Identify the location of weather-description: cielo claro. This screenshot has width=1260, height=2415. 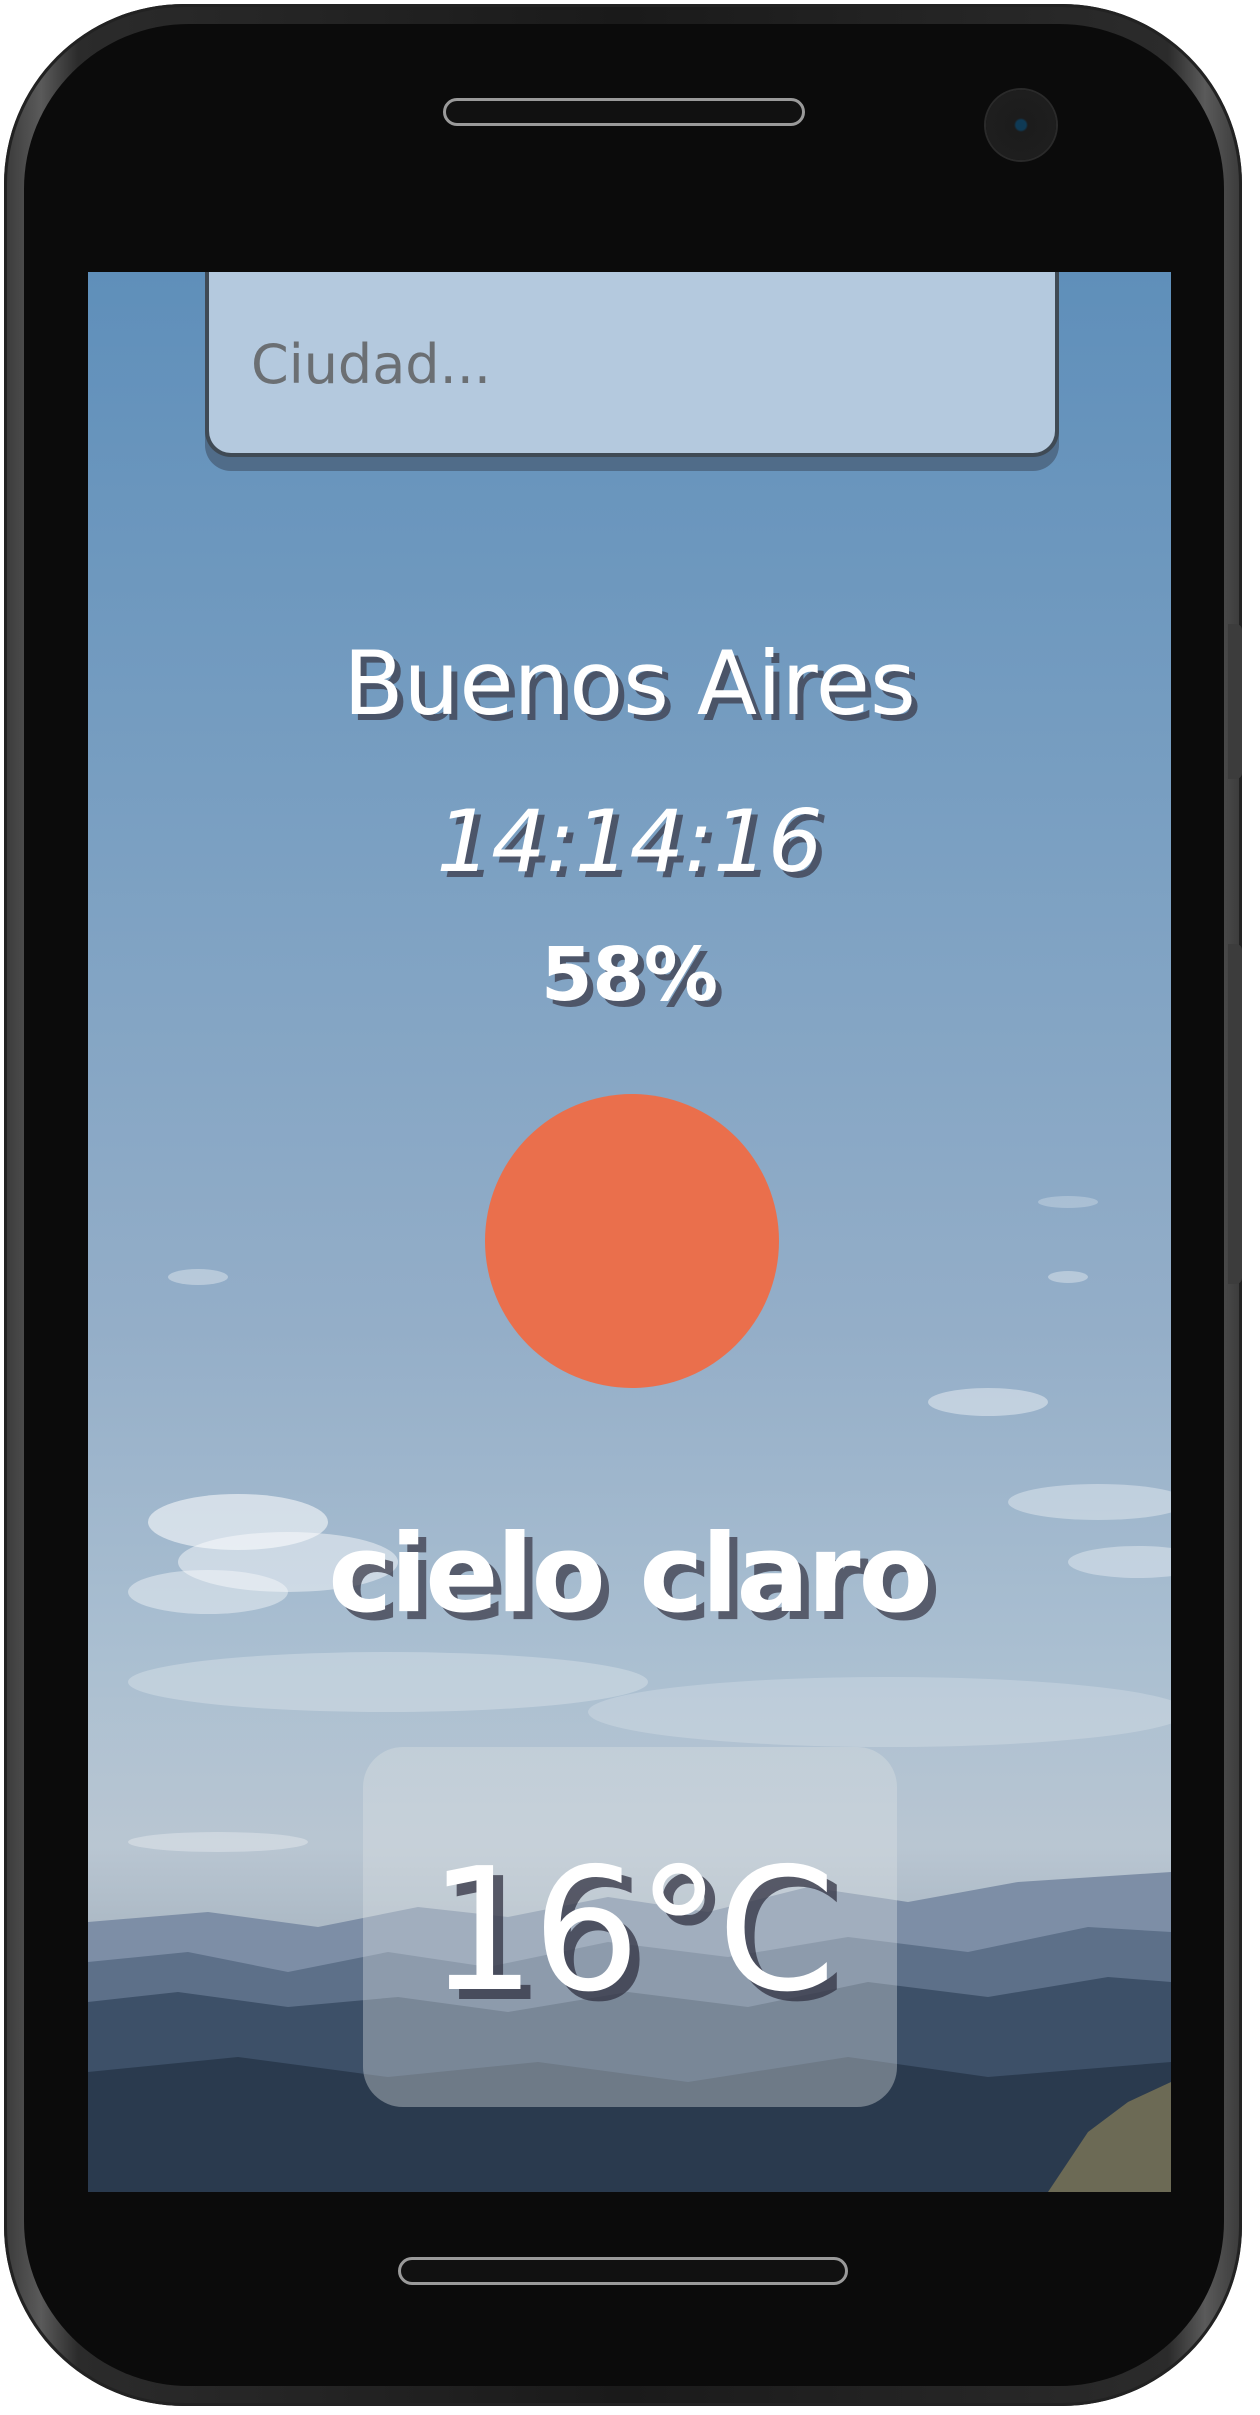
(630, 1574).